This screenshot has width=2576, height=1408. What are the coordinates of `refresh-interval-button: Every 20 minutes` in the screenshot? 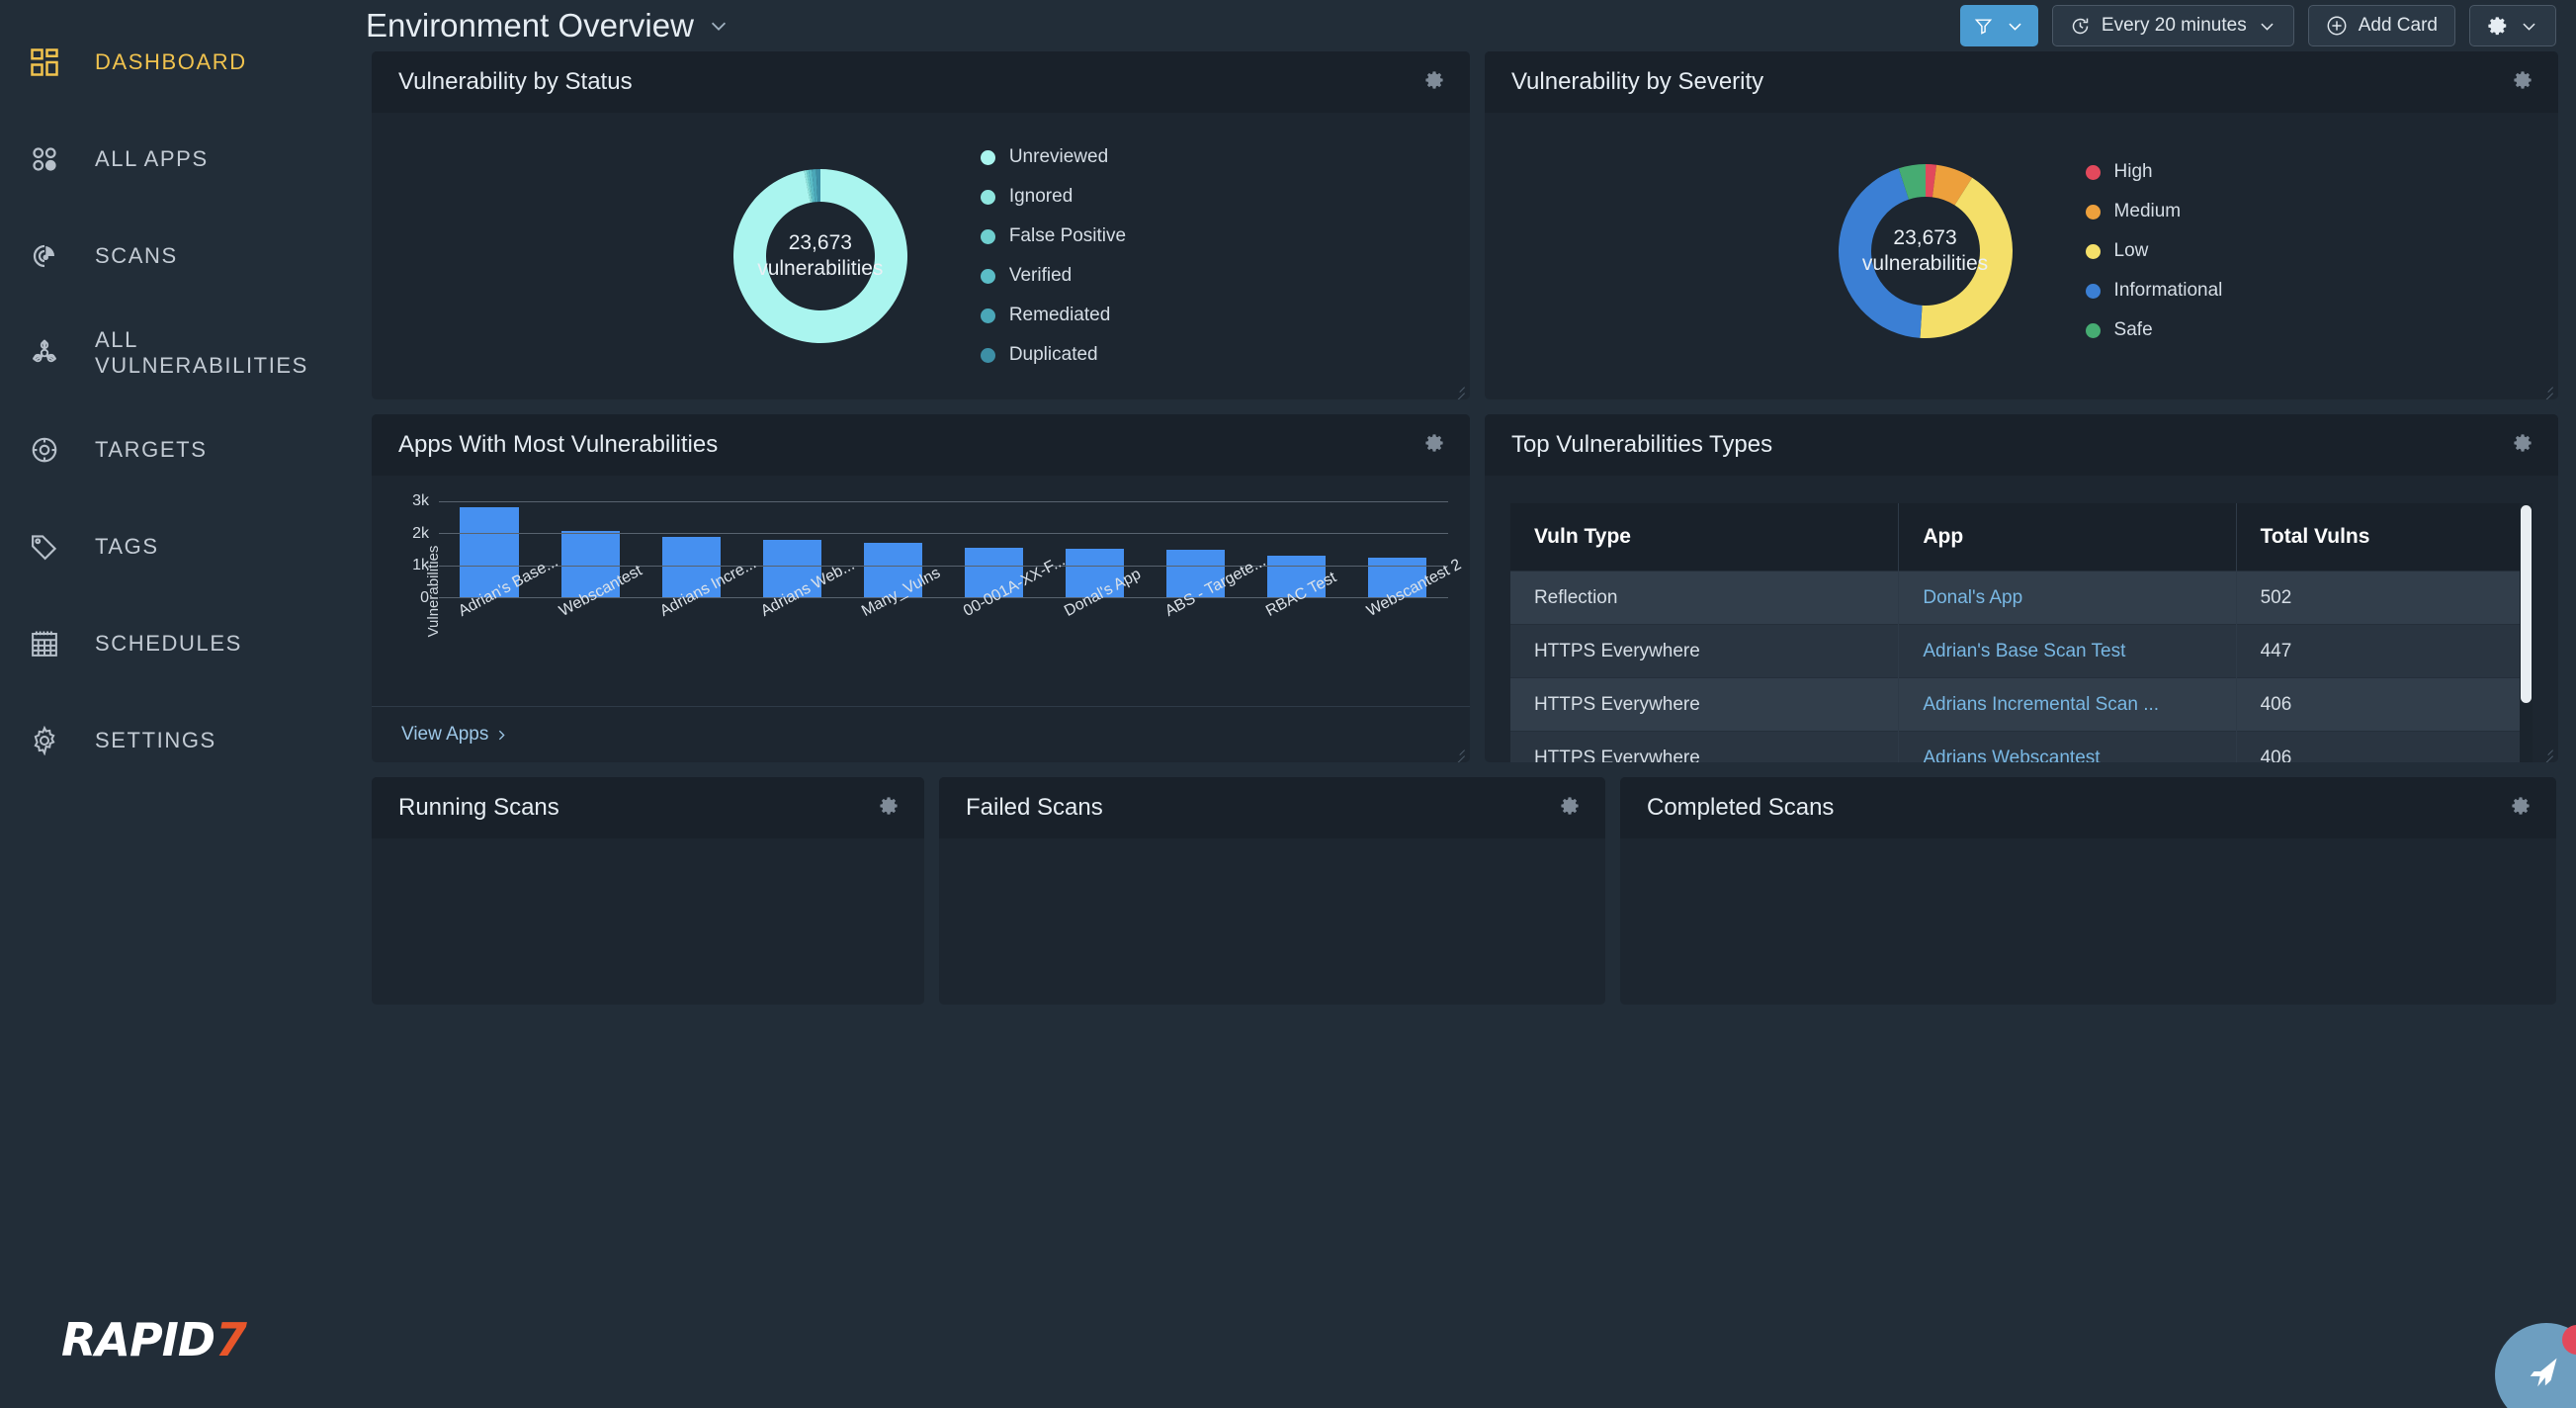 It's located at (2172, 26).